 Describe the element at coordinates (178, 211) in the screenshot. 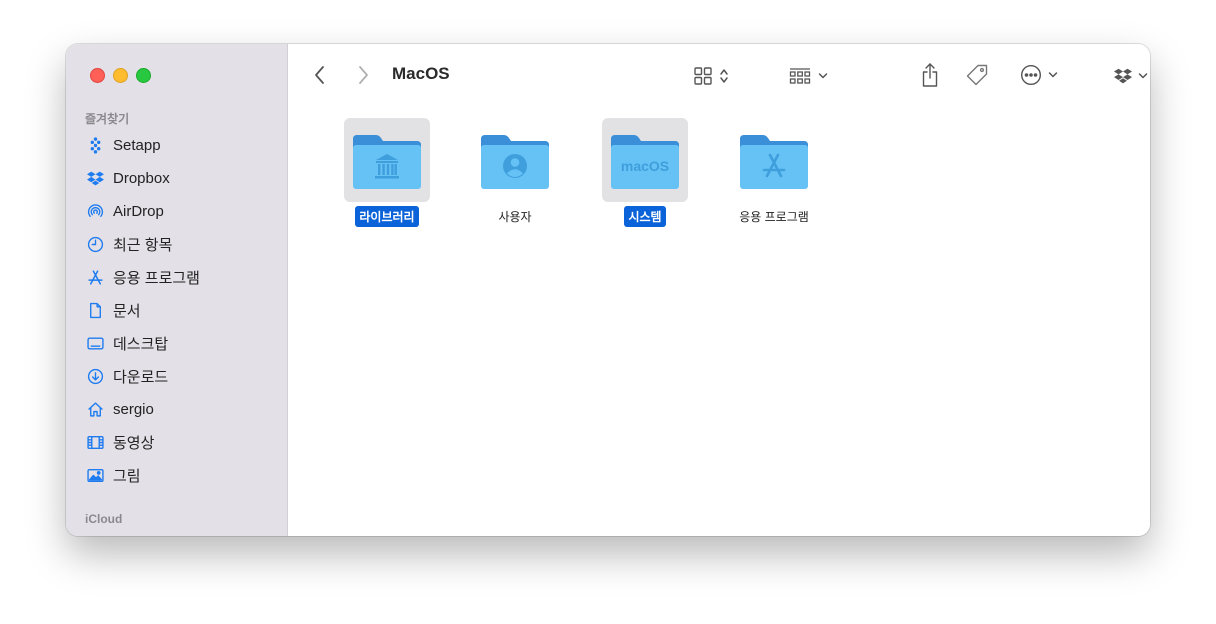

I see `sidebar-item-airdrop: AirDrop` at that location.